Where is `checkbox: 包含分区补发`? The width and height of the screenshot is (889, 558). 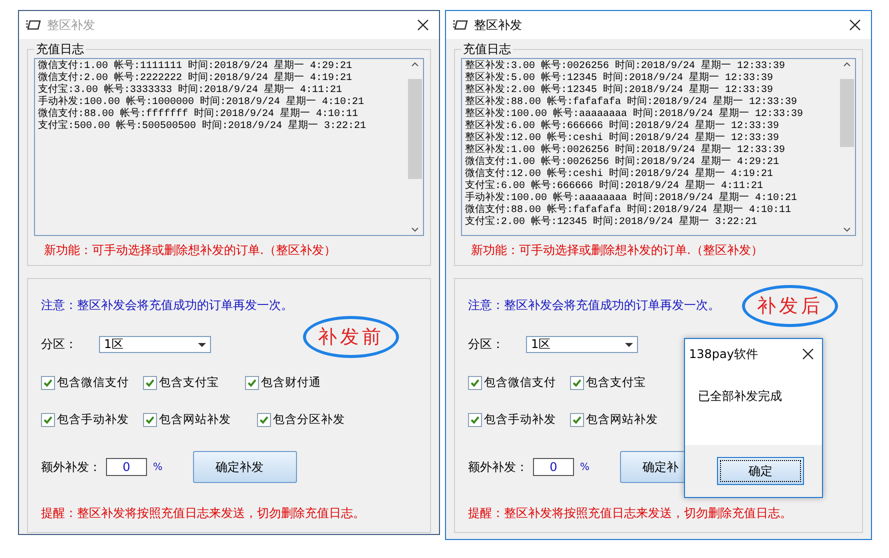 checkbox: 包含分区补发 is located at coordinates (301, 419).